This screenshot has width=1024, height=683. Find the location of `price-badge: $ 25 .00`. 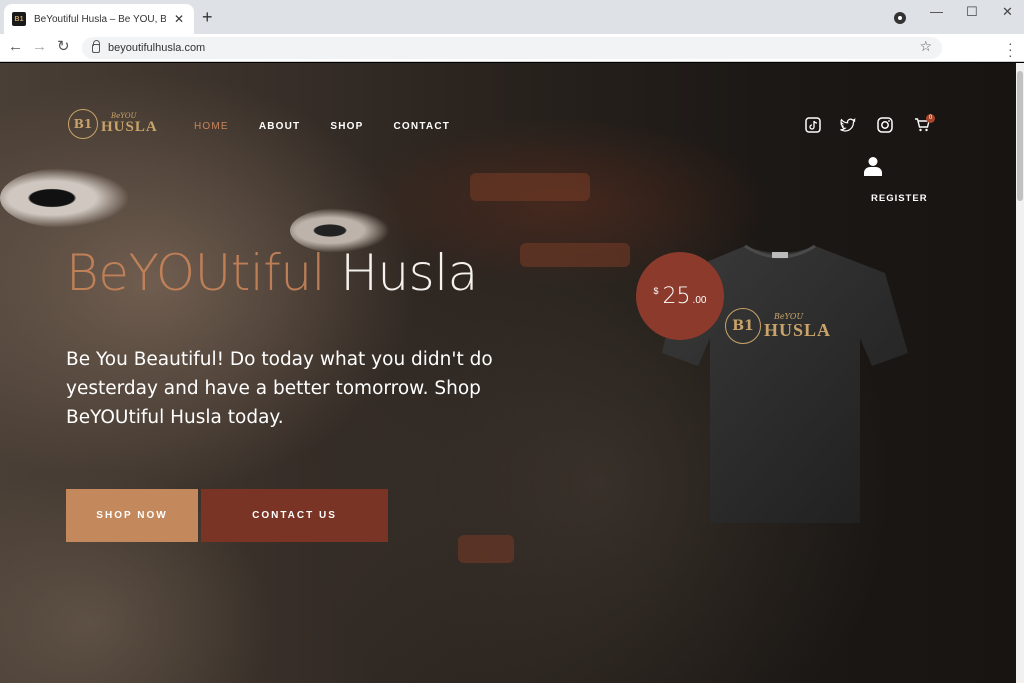

price-badge: $ 25 .00 is located at coordinates (680, 296).